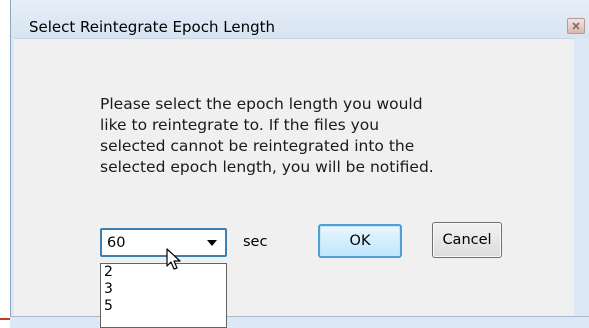  I want to click on option-item: 2, so click(163, 272).